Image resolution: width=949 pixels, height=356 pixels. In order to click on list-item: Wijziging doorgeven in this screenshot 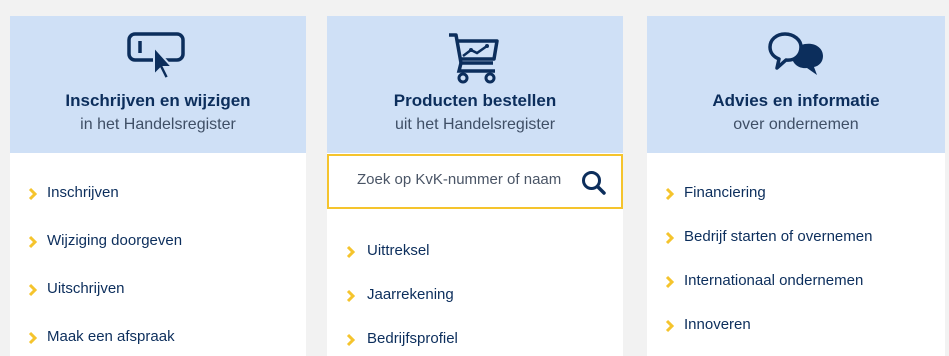, I will do `click(158, 243)`.